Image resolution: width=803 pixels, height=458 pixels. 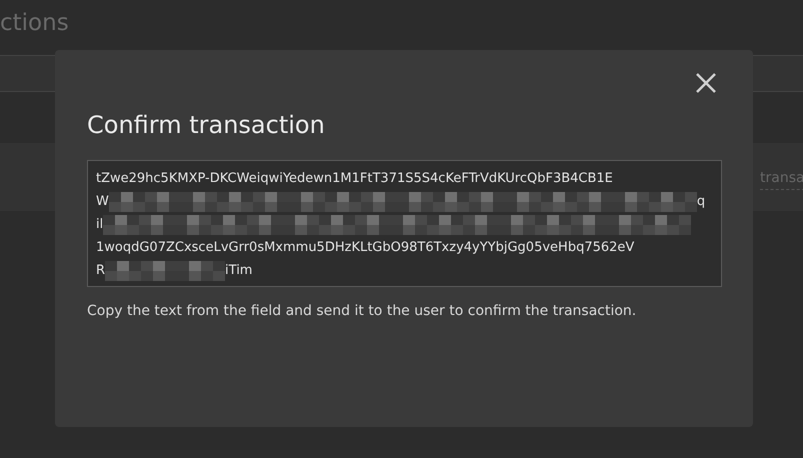 What do you see at coordinates (206, 125) in the screenshot?
I see `dialog-title: Confirm transaction` at bounding box center [206, 125].